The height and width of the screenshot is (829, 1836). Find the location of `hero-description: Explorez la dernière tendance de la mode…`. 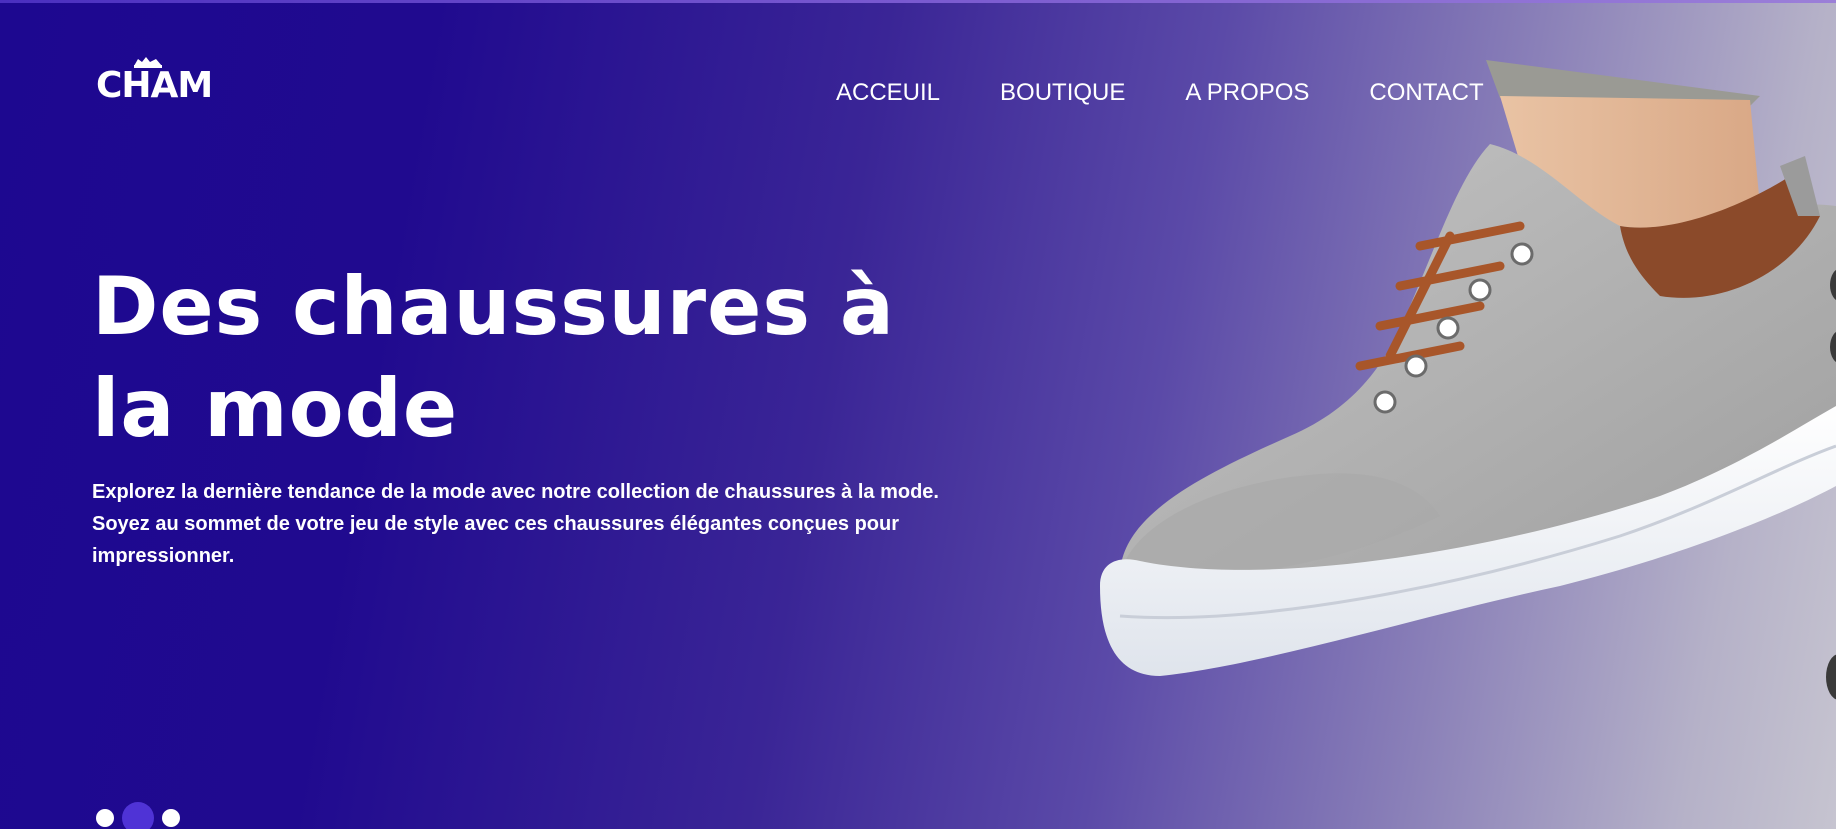

hero-description: Explorez la dernière tendance de la mode… is located at coordinates (515, 524).